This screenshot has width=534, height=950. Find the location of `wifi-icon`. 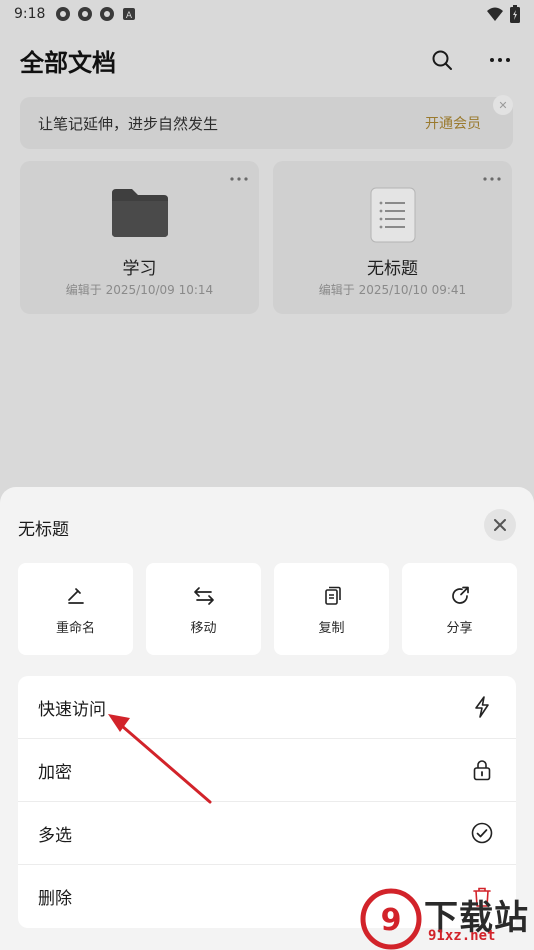

wifi-icon is located at coordinates (495, 14).